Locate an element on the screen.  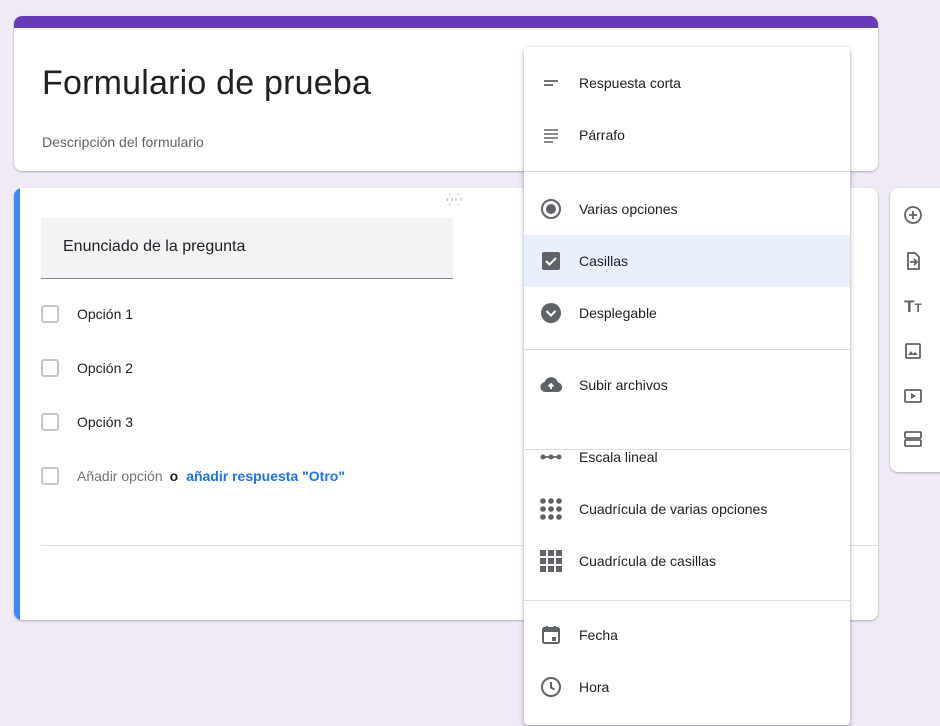
short-text-icon is located at coordinates (551, 83).